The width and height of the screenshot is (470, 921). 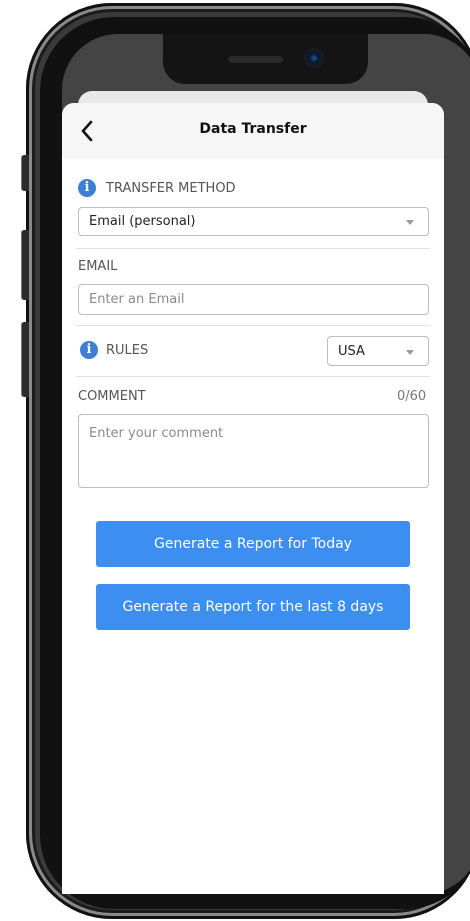 I want to click on transfer-method-value: Email (personal), so click(x=142, y=221).